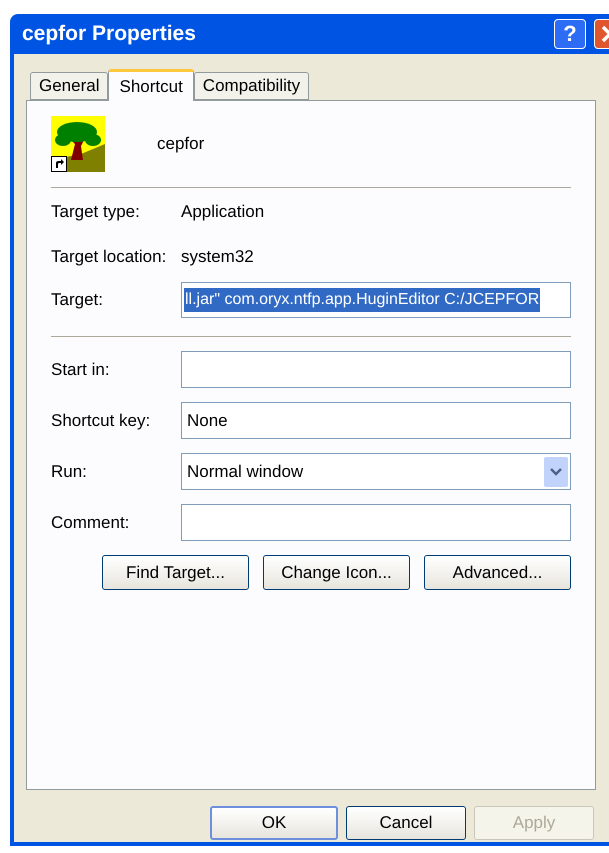 Image resolution: width=609 pixels, height=853 pixels. What do you see at coordinates (69, 86) in the screenshot?
I see `tab: General` at bounding box center [69, 86].